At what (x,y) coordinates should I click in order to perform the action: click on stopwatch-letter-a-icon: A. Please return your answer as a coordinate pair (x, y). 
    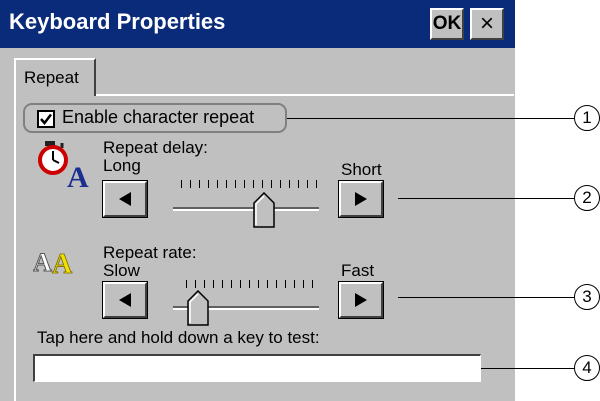
    Looking at the image, I should click on (63, 164).